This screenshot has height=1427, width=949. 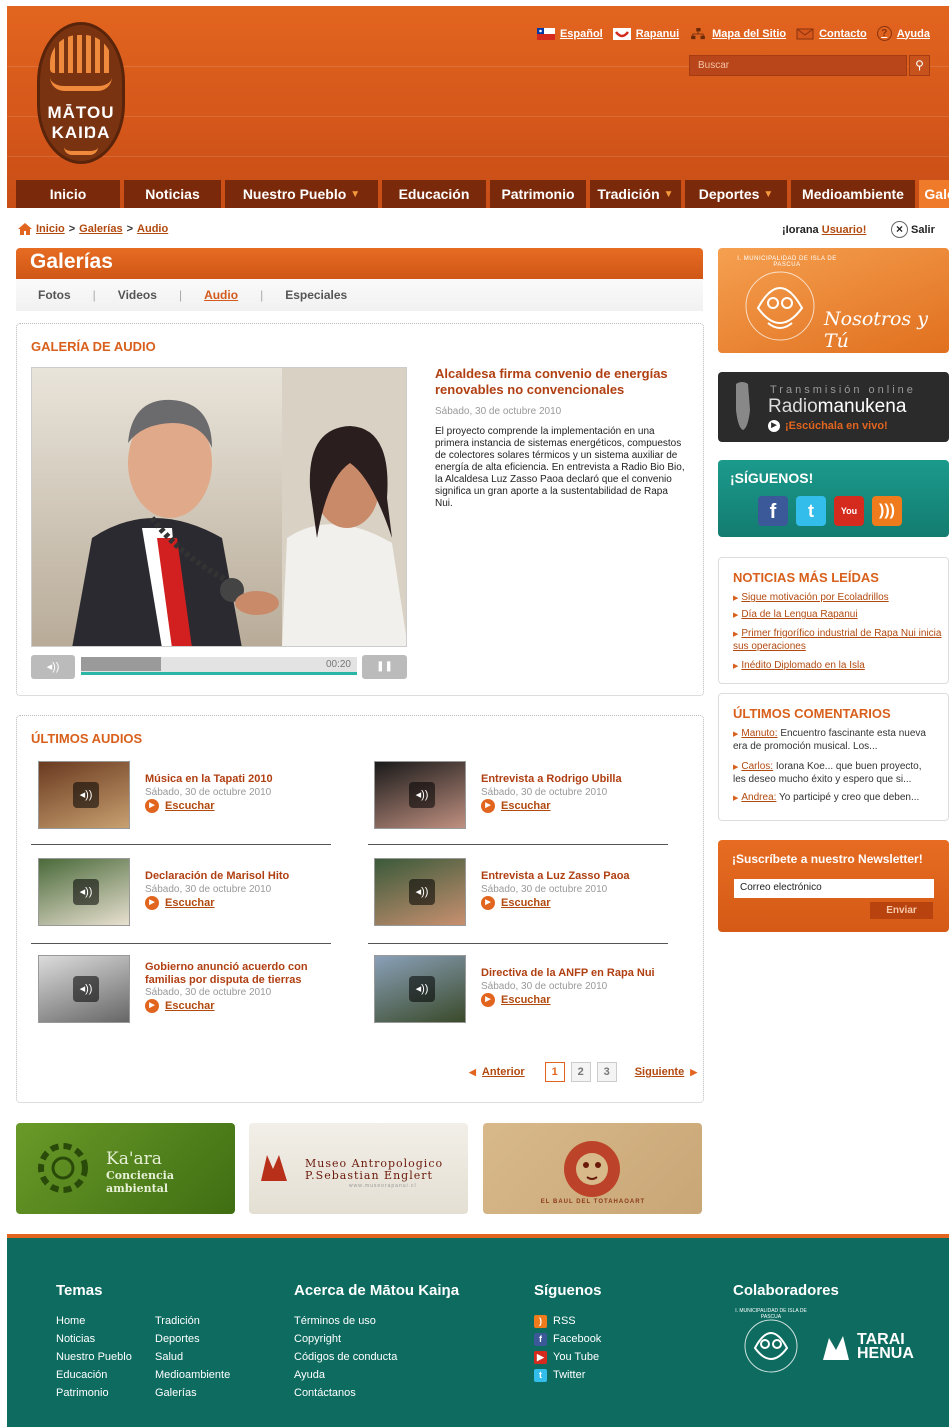 I want to click on most-read-item: ▶ Día de la Lengua Rapanui, so click(x=840, y=615).